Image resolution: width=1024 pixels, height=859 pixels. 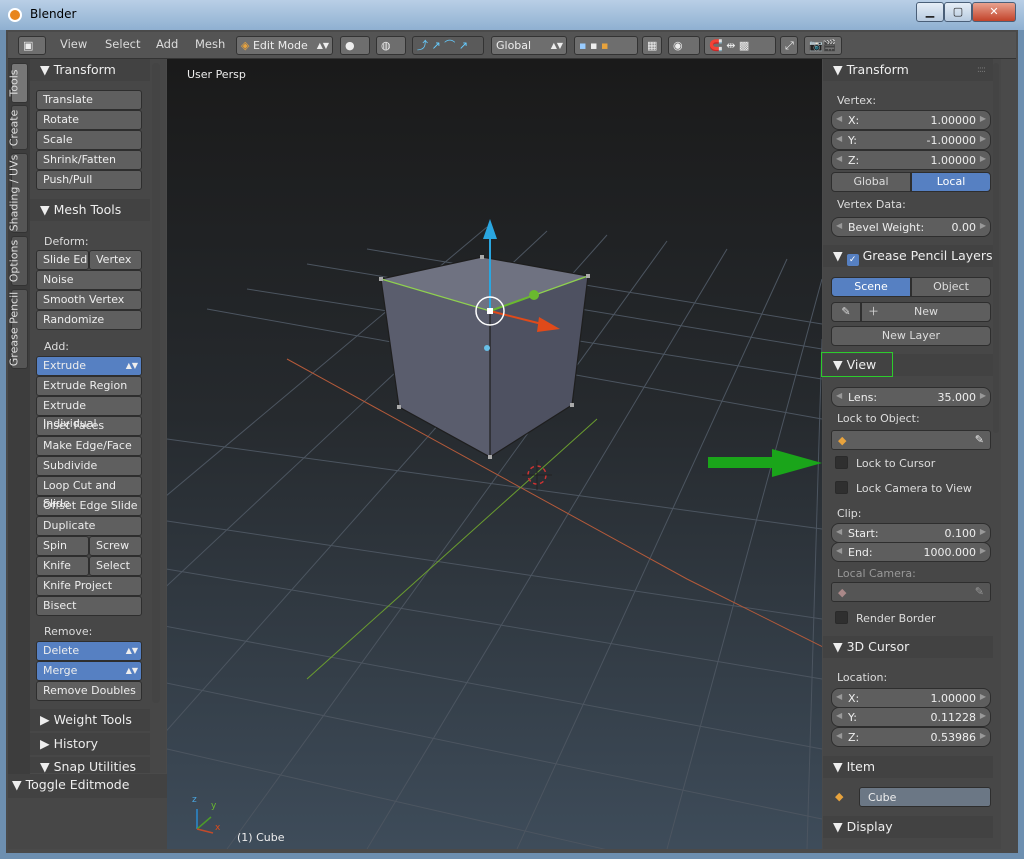 I want to click on tab-shading-uvs: Shading / UVs, so click(x=18, y=193).